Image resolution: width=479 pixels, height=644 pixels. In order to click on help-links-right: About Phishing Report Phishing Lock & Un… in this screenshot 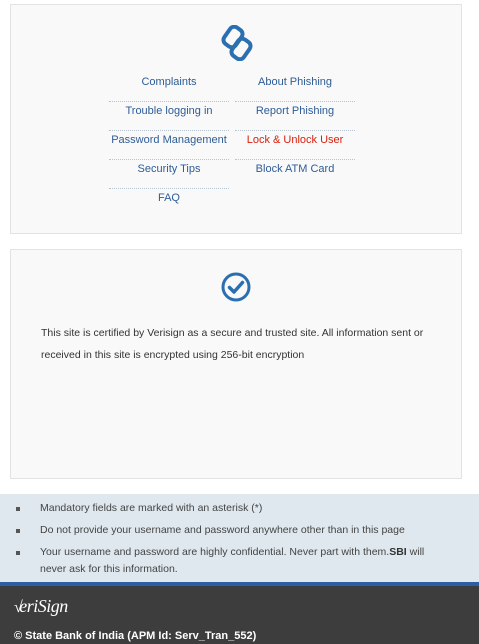, I will do `click(295, 131)`.